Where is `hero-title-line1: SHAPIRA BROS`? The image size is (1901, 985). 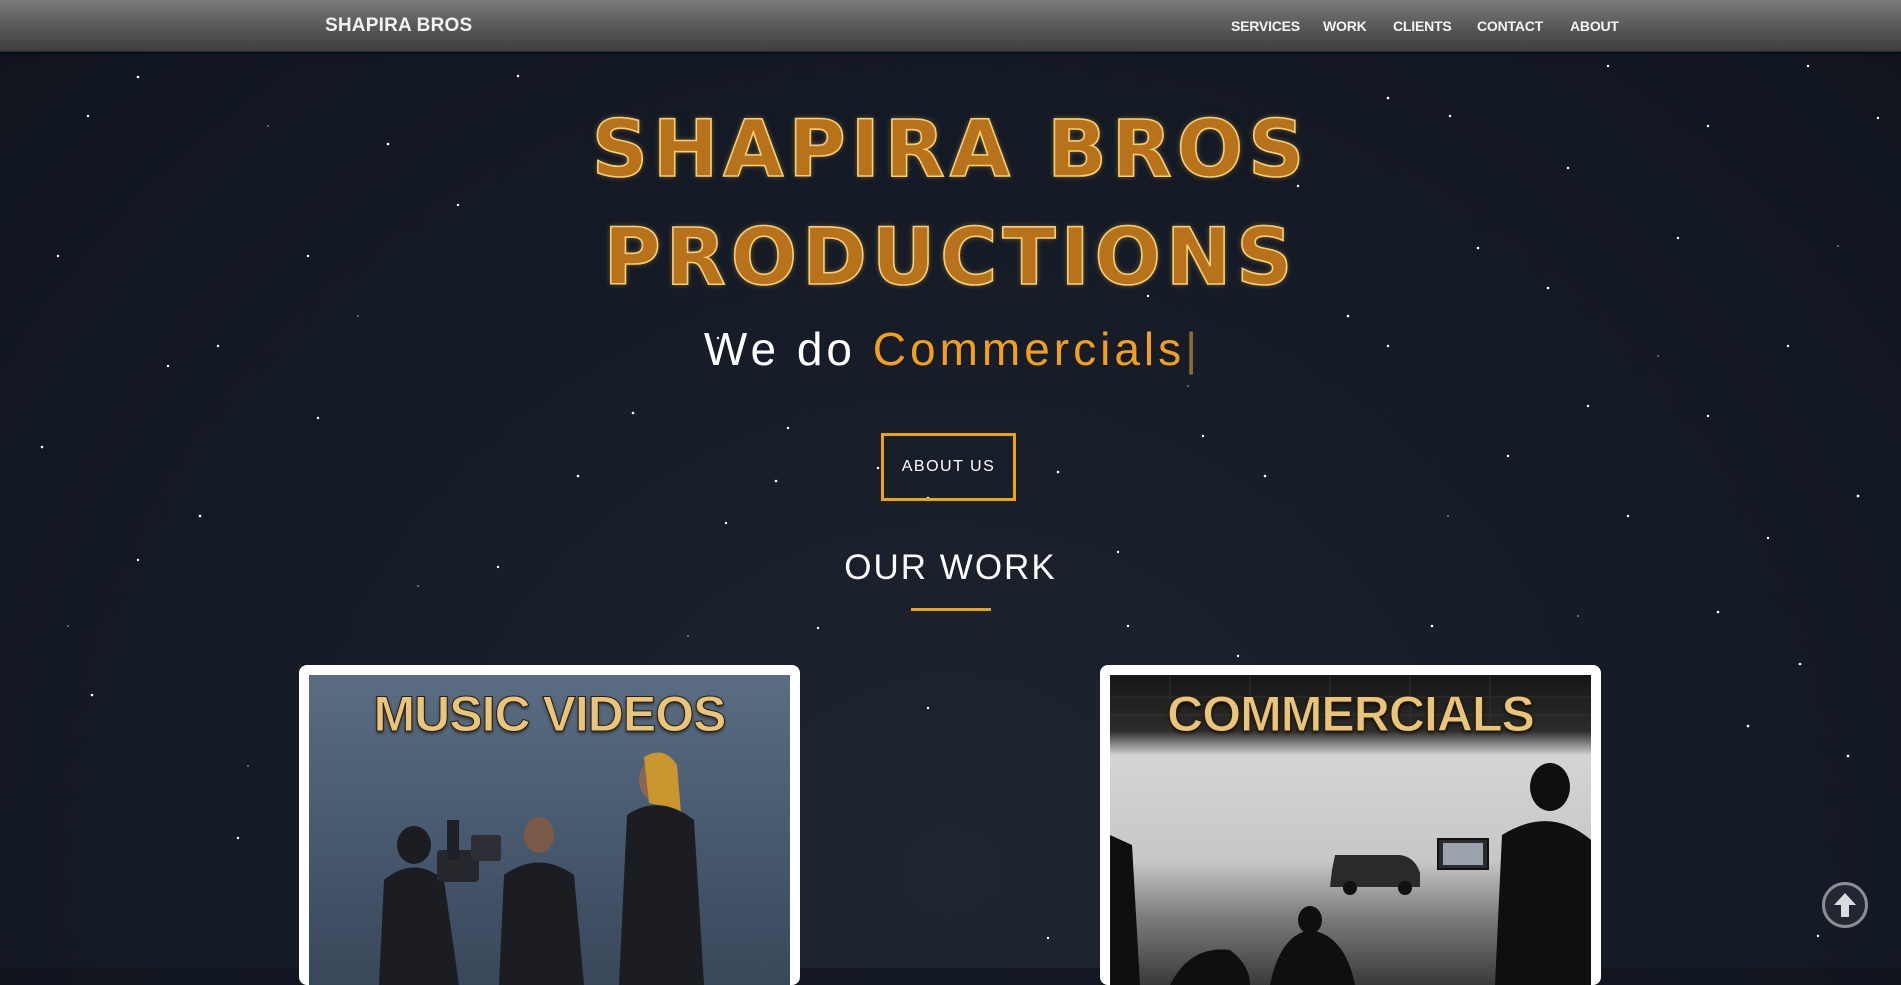 hero-title-line1: SHAPIRA BROS is located at coordinates (950, 150).